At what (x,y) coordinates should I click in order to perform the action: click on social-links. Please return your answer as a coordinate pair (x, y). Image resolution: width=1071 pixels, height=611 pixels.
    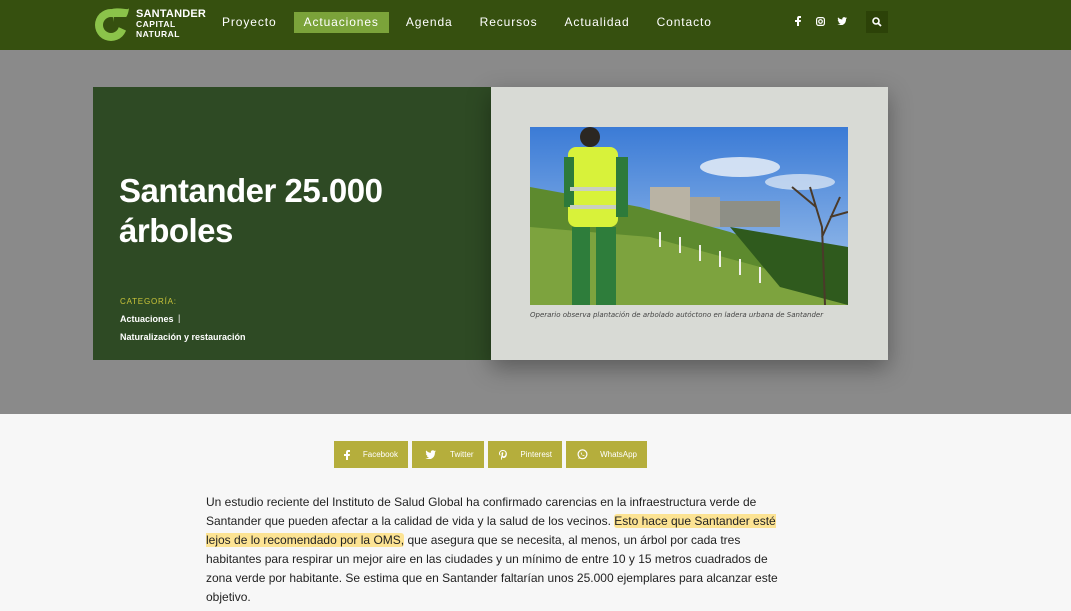
    Looking at the image, I should click on (820, 21).